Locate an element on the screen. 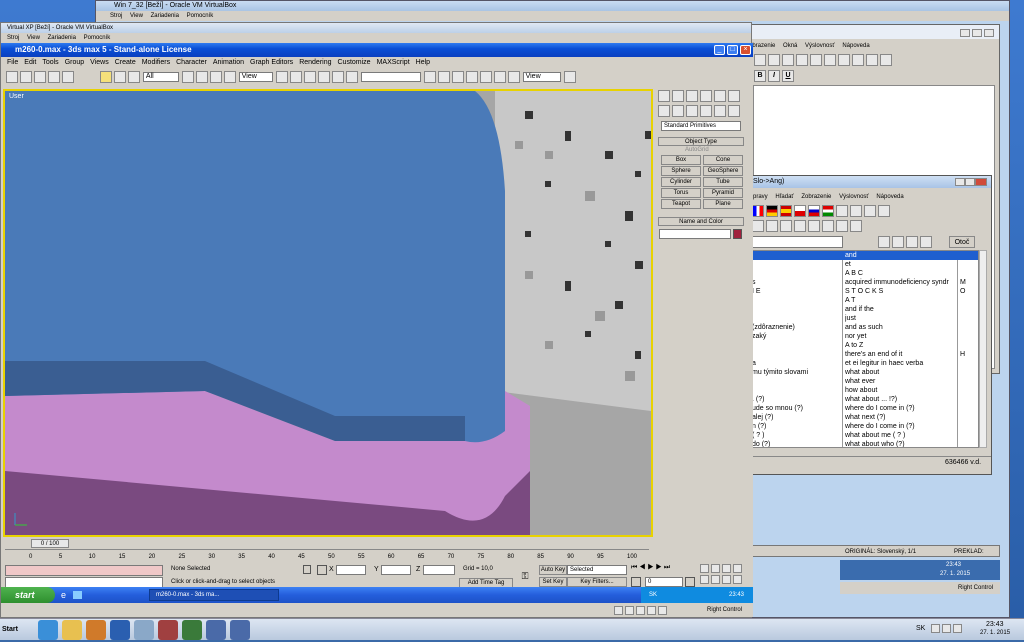 This screenshot has height=642, width=1024. dict-row: just is located at coordinates (864, 318).